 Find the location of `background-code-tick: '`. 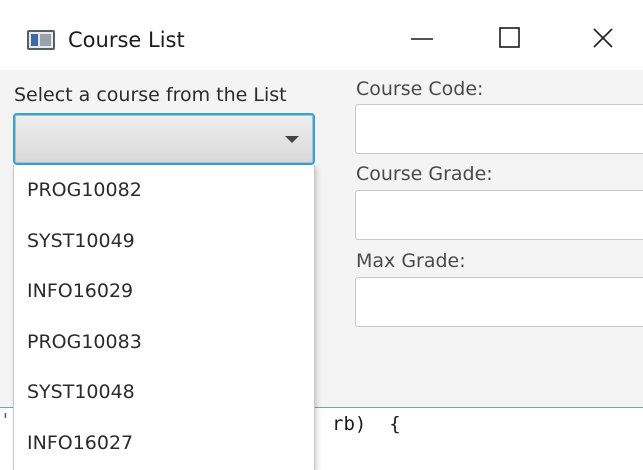

background-code-tick: ' is located at coordinates (5, 420).